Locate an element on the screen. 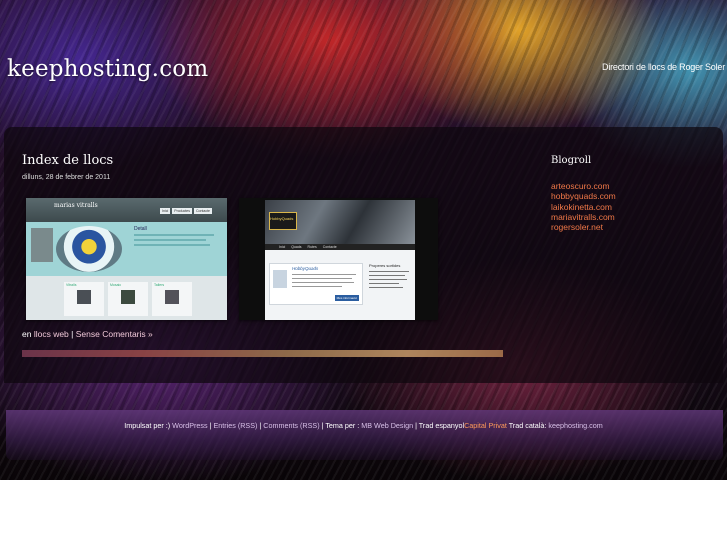  screenshot-logo: HobbyQuads is located at coordinates (282, 218).